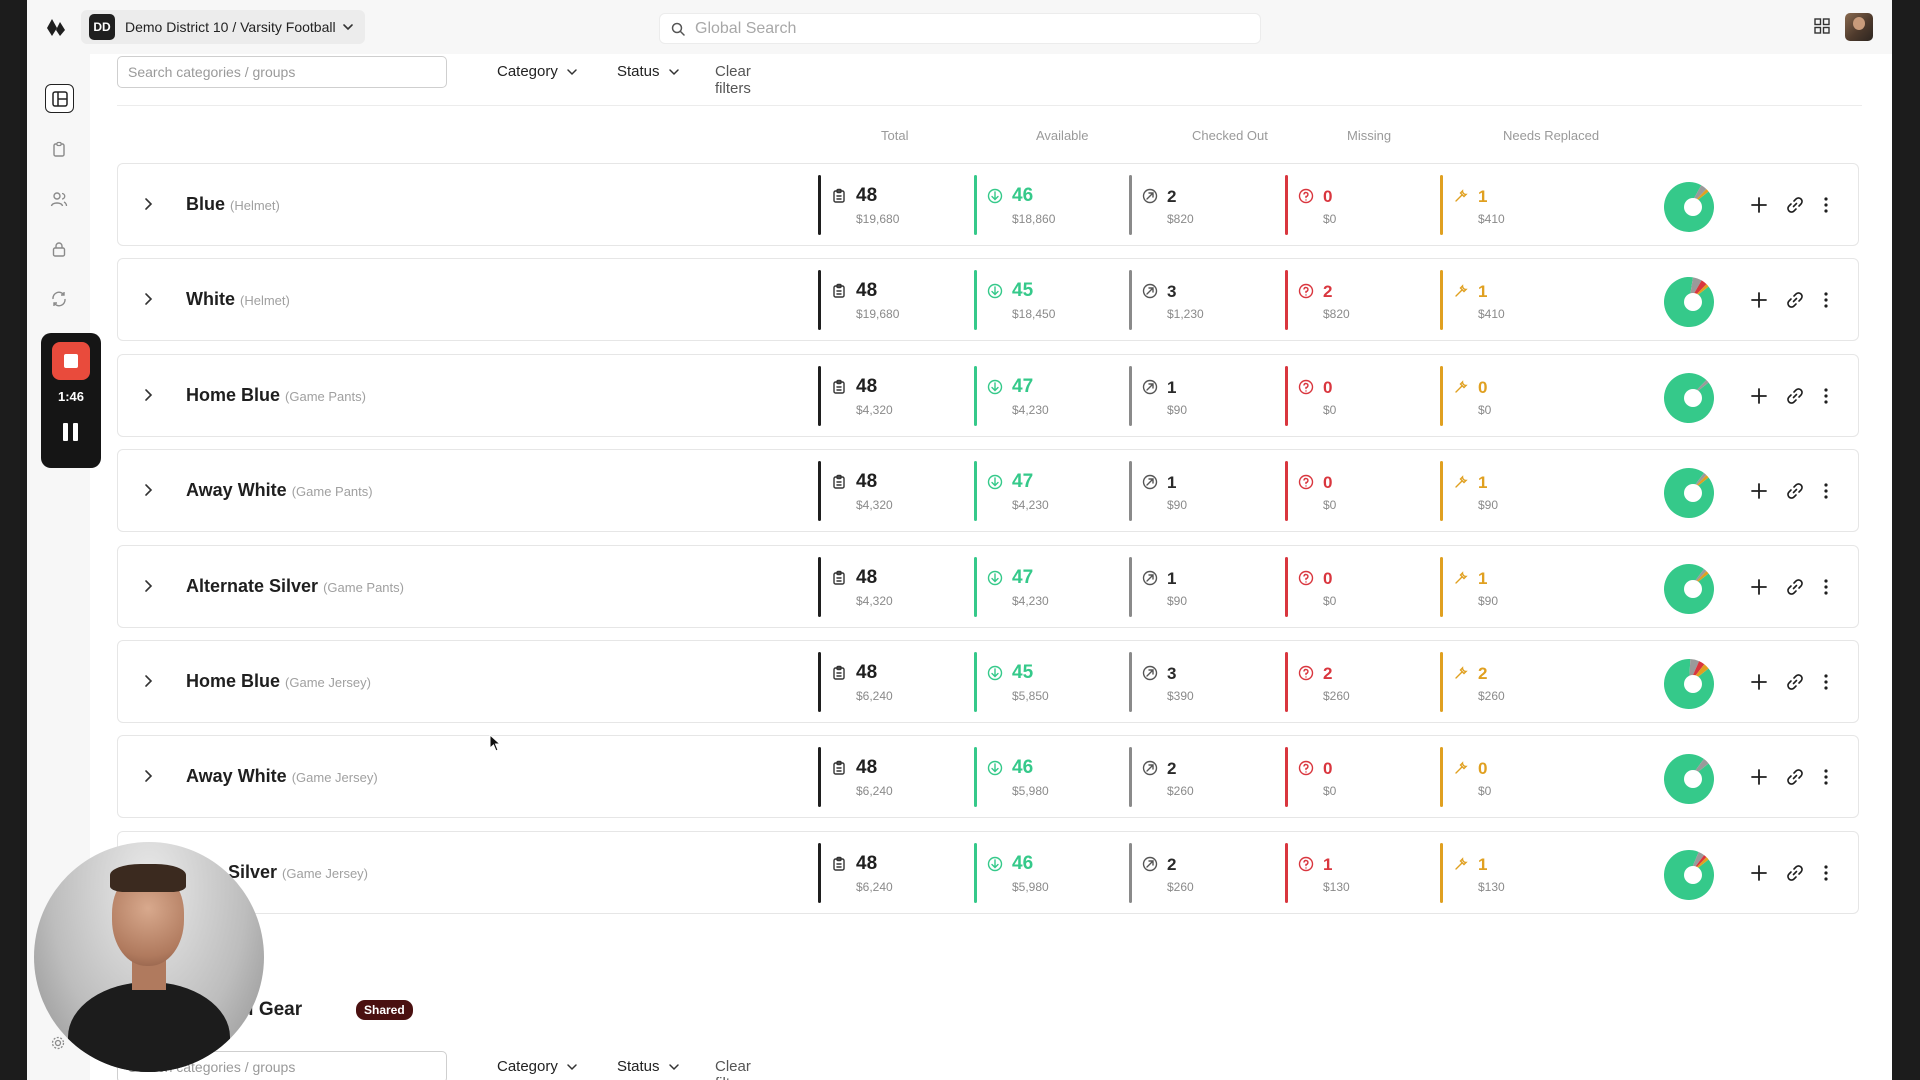  I want to click on stat-total: 48 $19,680, so click(893, 300).